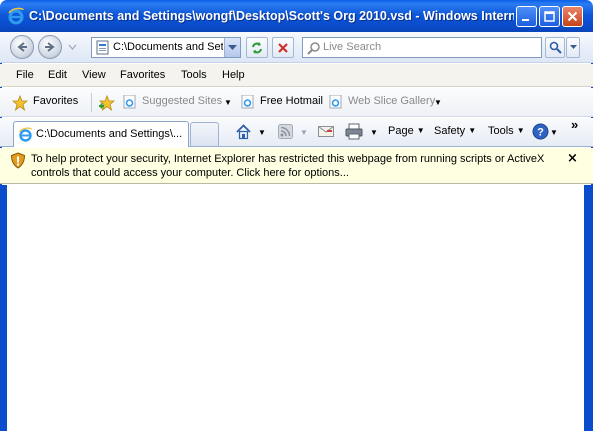  I want to click on search-button, so click(555, 47).